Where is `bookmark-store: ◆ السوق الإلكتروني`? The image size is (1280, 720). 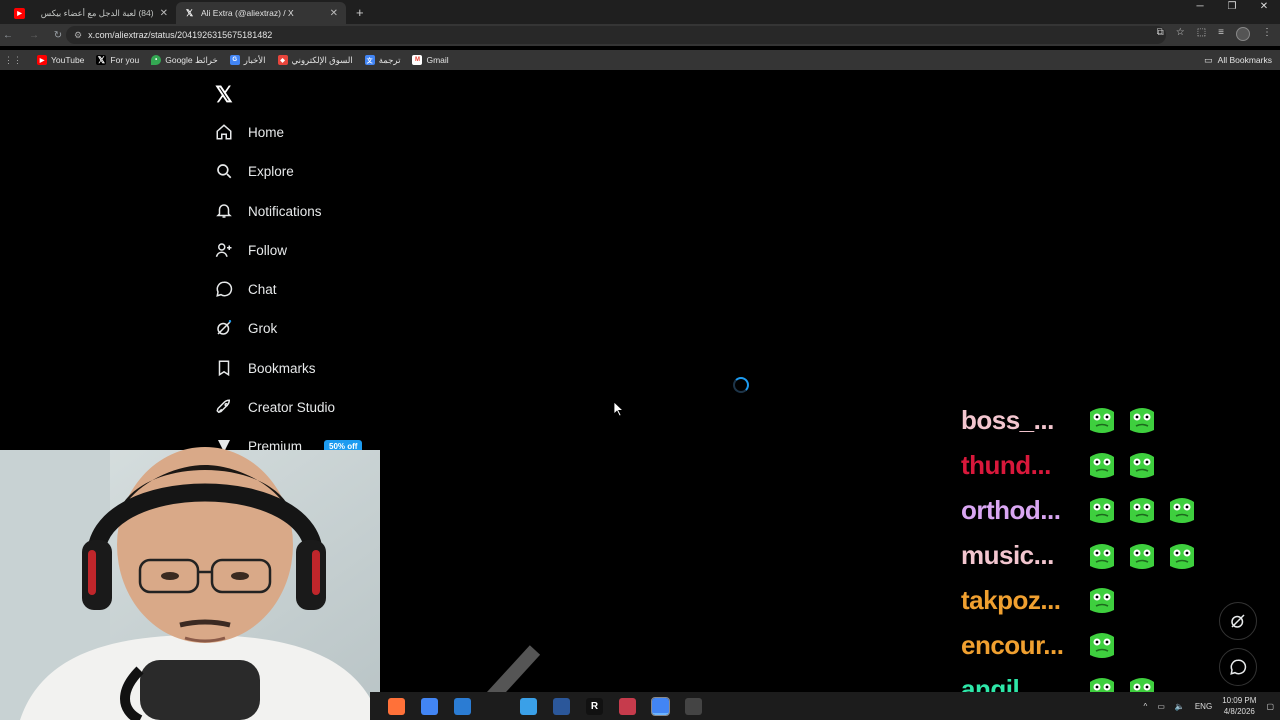 bookmark-store: ◆ السوق الإلكتروني is located at coordinates (315, 60).